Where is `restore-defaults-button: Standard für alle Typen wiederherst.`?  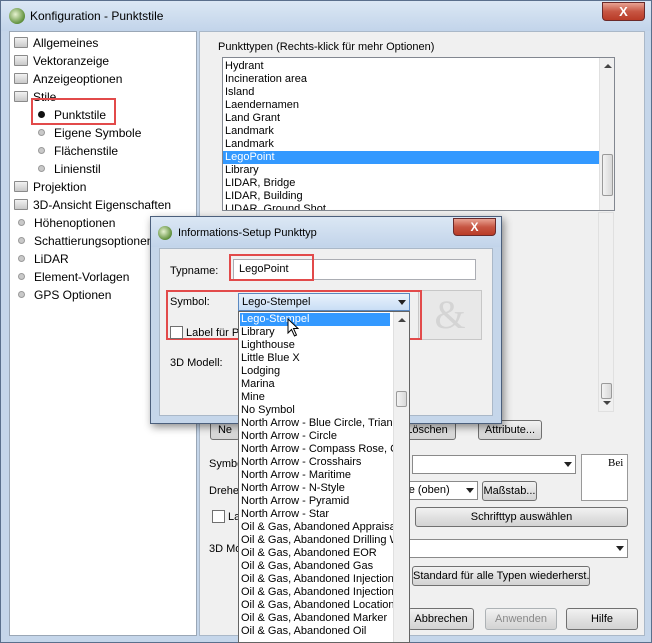
restore-defaults-button: Standard für alle Typen wiederherst. is located at coordinates (501, 576).